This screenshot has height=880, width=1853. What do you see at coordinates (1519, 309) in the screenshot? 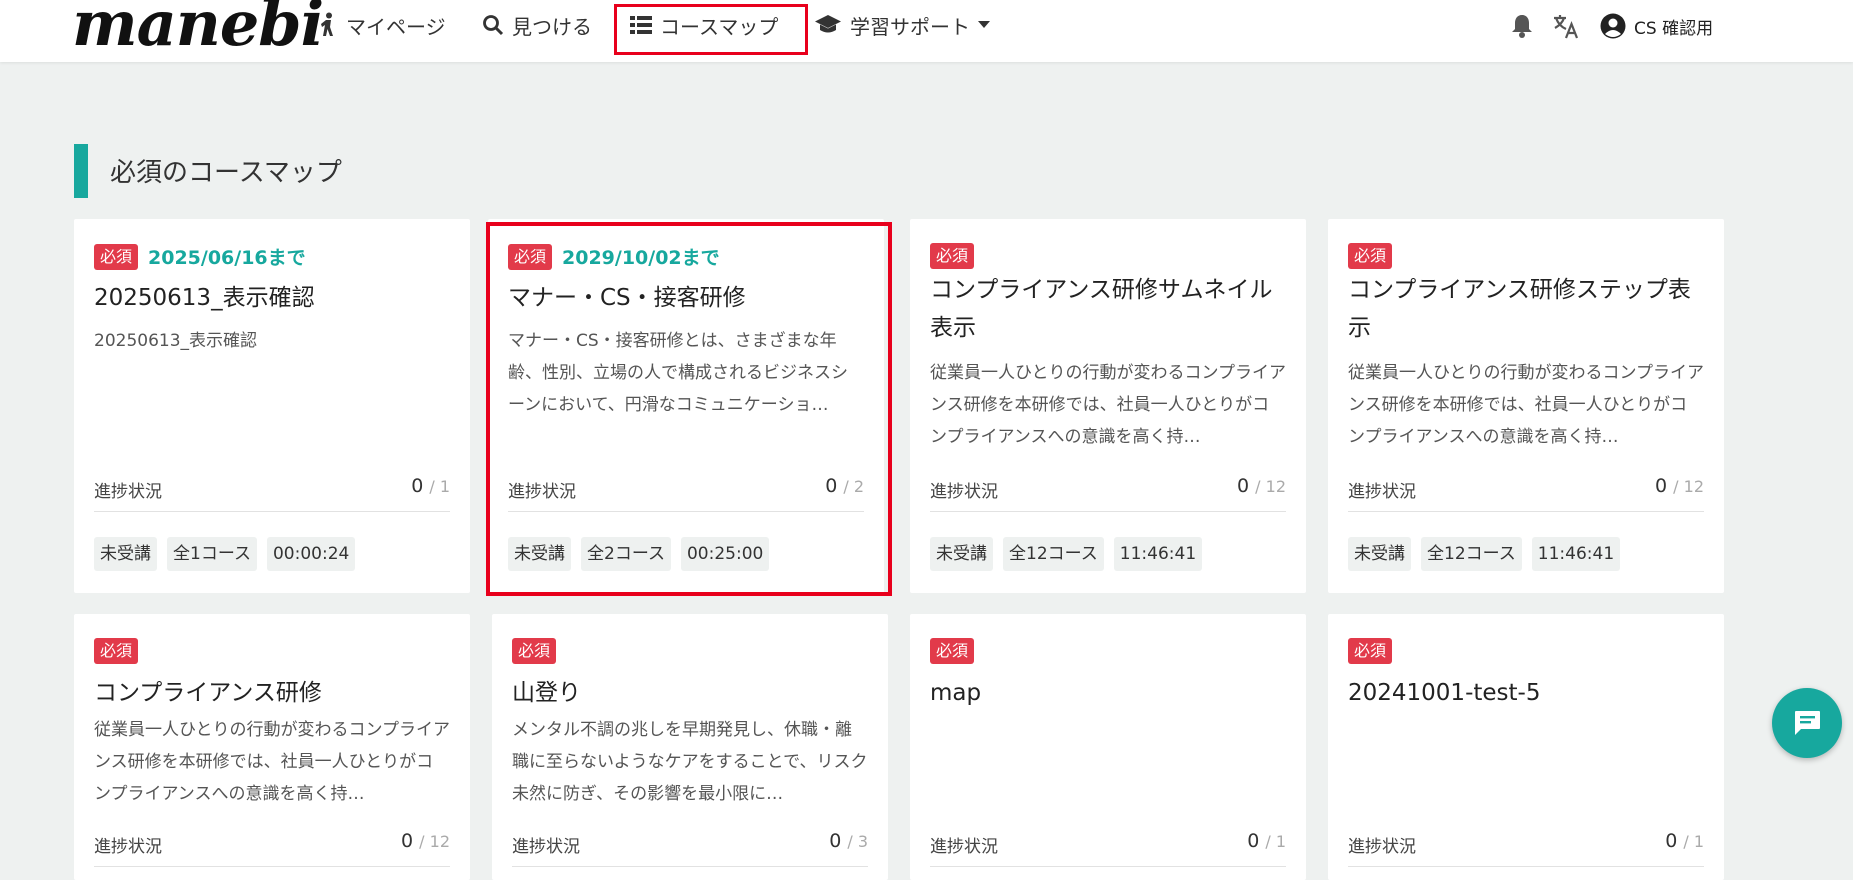
I see `card-title: コンプライアンス研修ステップ表示` at bounding box center [1519, 309].